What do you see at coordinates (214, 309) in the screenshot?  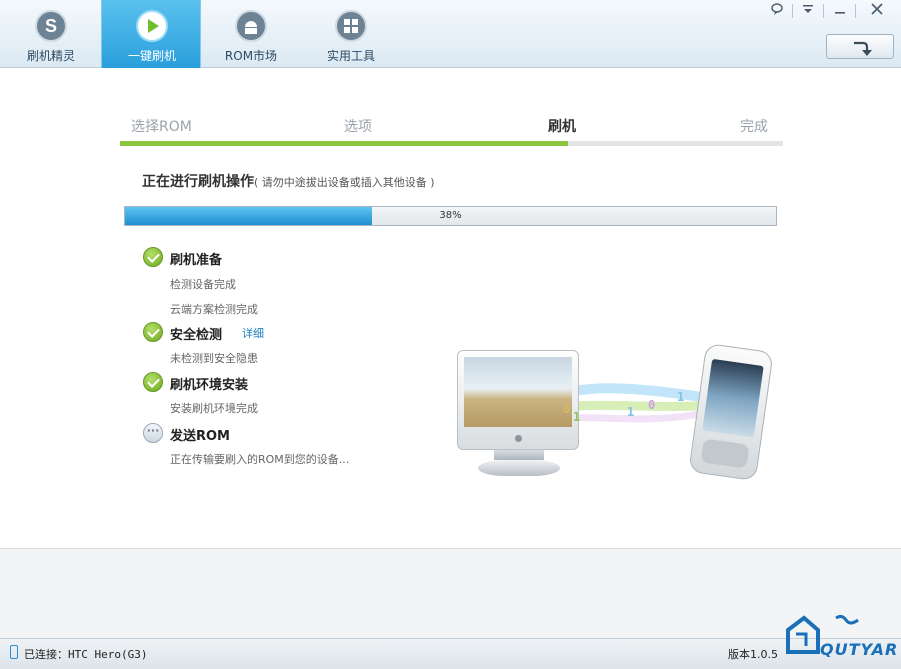 I see `task-detail: 云端方案检测完成` at bounding box center [214, 309].